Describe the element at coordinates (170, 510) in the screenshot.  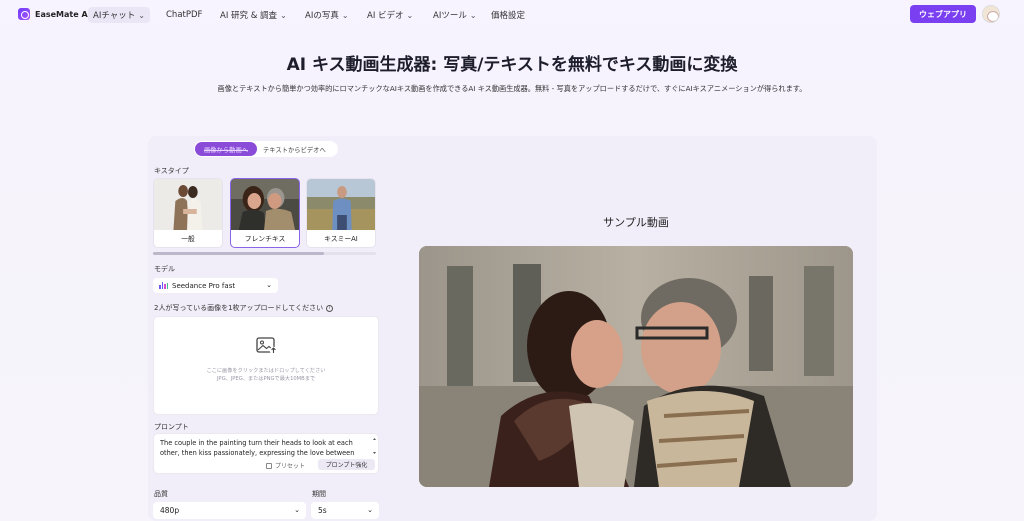
I see `quality-value: 480p` at that location.